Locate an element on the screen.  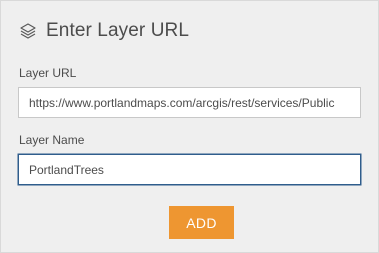
panel-header: Enter Layer URL is located at coordinates (104, 31).